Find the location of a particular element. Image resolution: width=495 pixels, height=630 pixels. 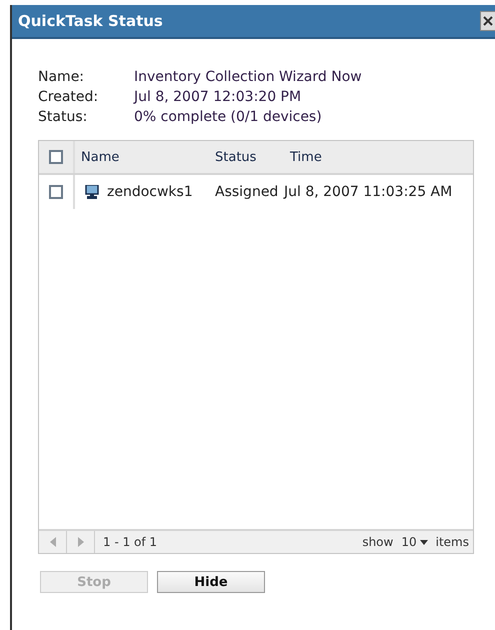

column-header: Time is located at coordinates (378, 157).